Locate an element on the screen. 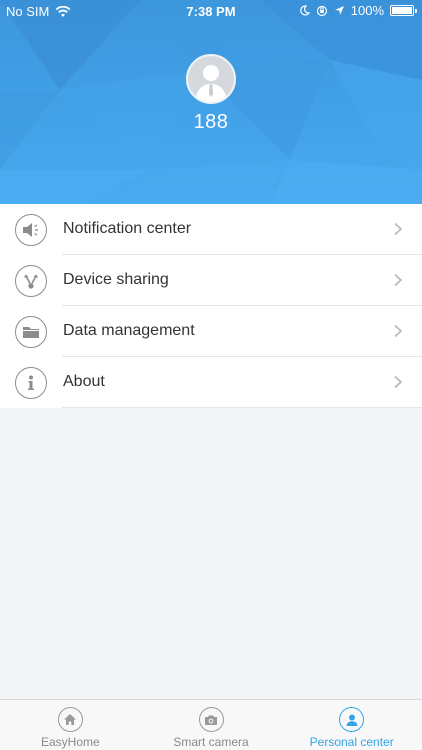 Image resolution: width=422 pixels, height=750 pixels. tab-label: Smart camera is located at coordinates (211, 742).